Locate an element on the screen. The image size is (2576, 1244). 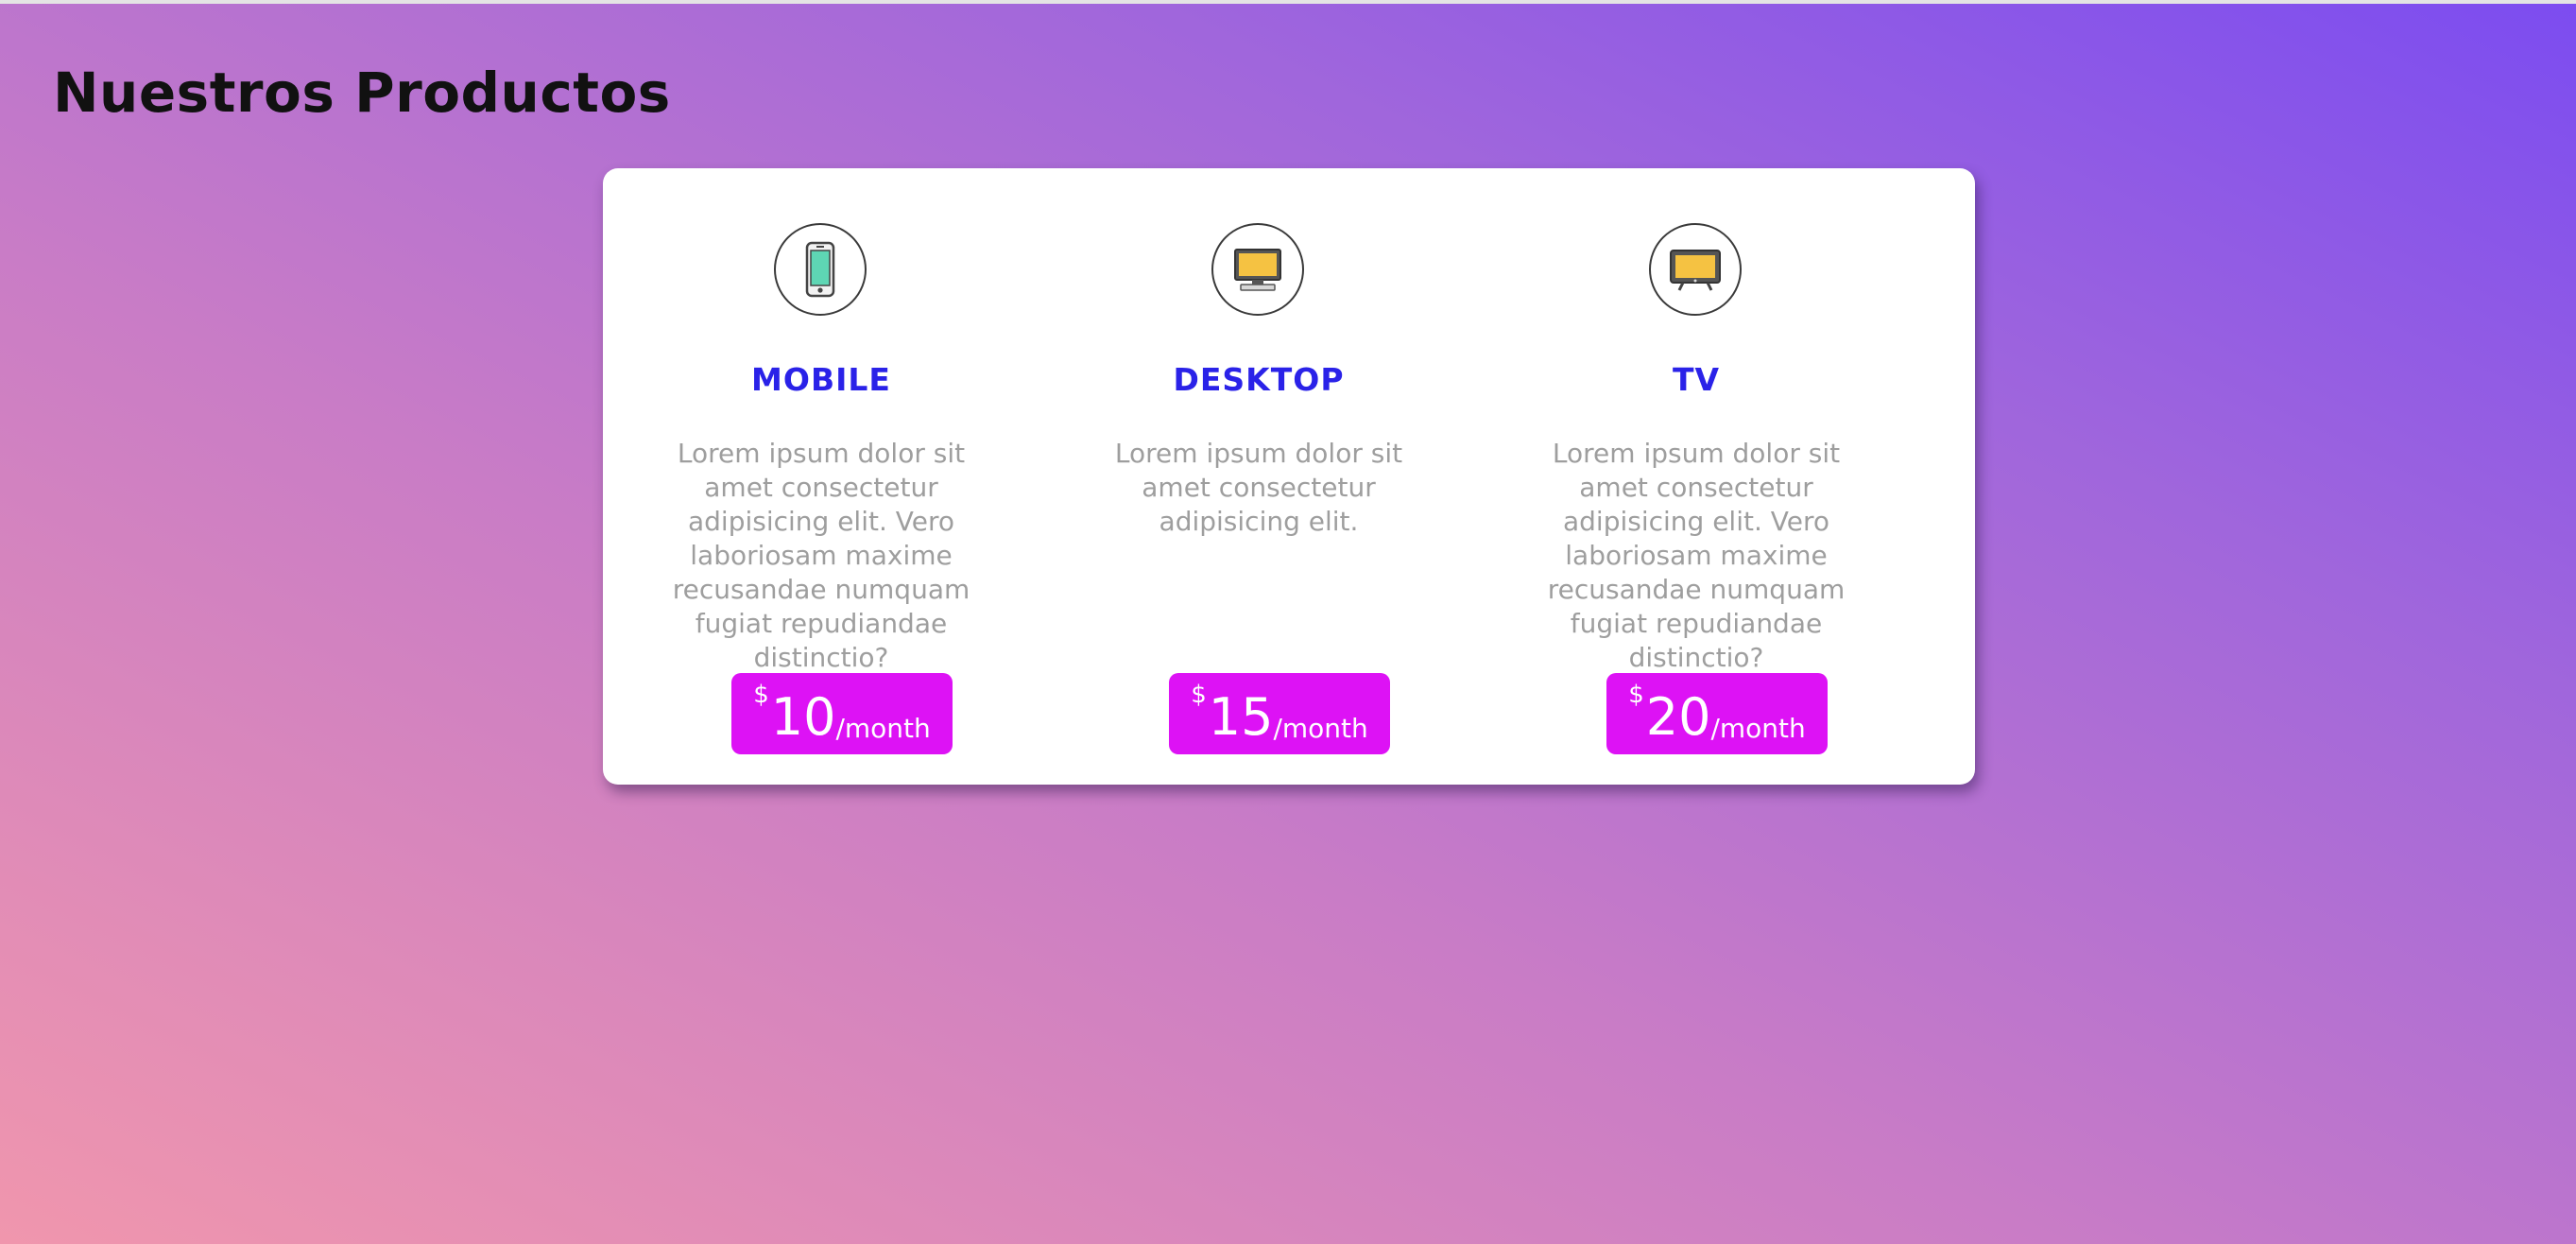
product-name: DESKTOP is located at coordinates (1259, 380).